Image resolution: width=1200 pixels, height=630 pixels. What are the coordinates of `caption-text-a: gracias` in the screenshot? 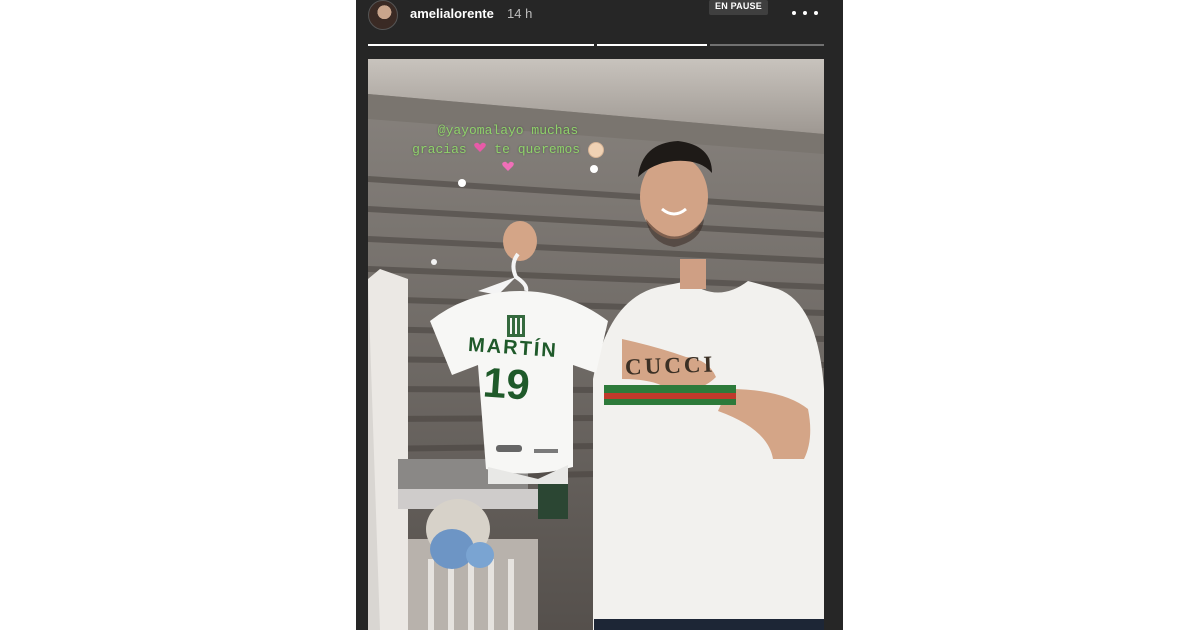 It's located at (439, 149).